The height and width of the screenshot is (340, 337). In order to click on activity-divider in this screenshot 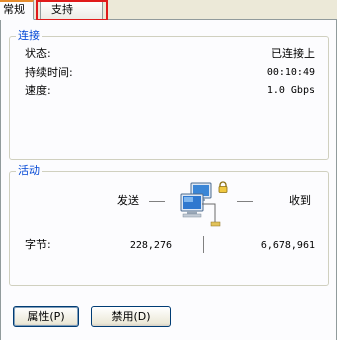, I will do `click(203, 244)`.